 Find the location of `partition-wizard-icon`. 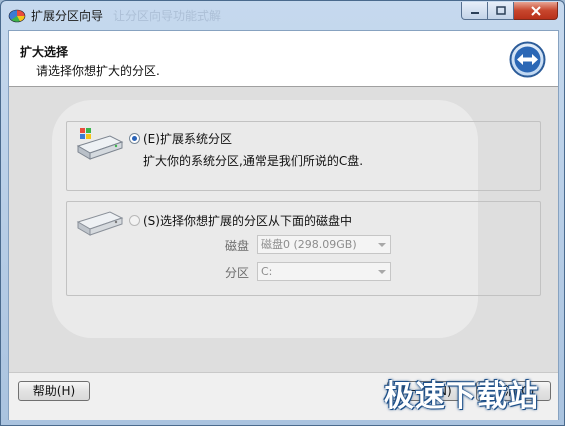

partition-wizard-icon is located at coordinates (17, 16).